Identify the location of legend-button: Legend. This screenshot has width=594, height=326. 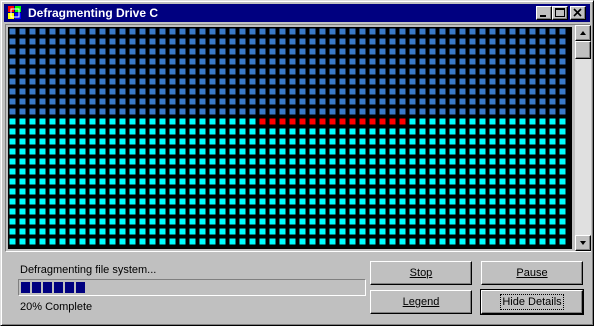
(421, 302).